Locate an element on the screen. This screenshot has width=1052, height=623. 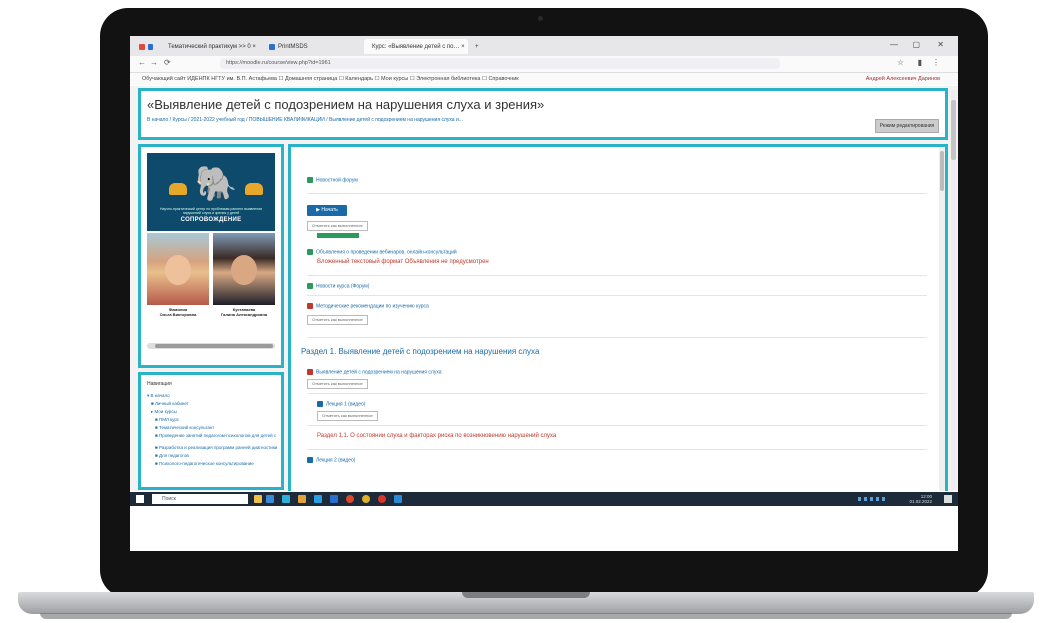
profile-icon is located at coordinates (150, 46).